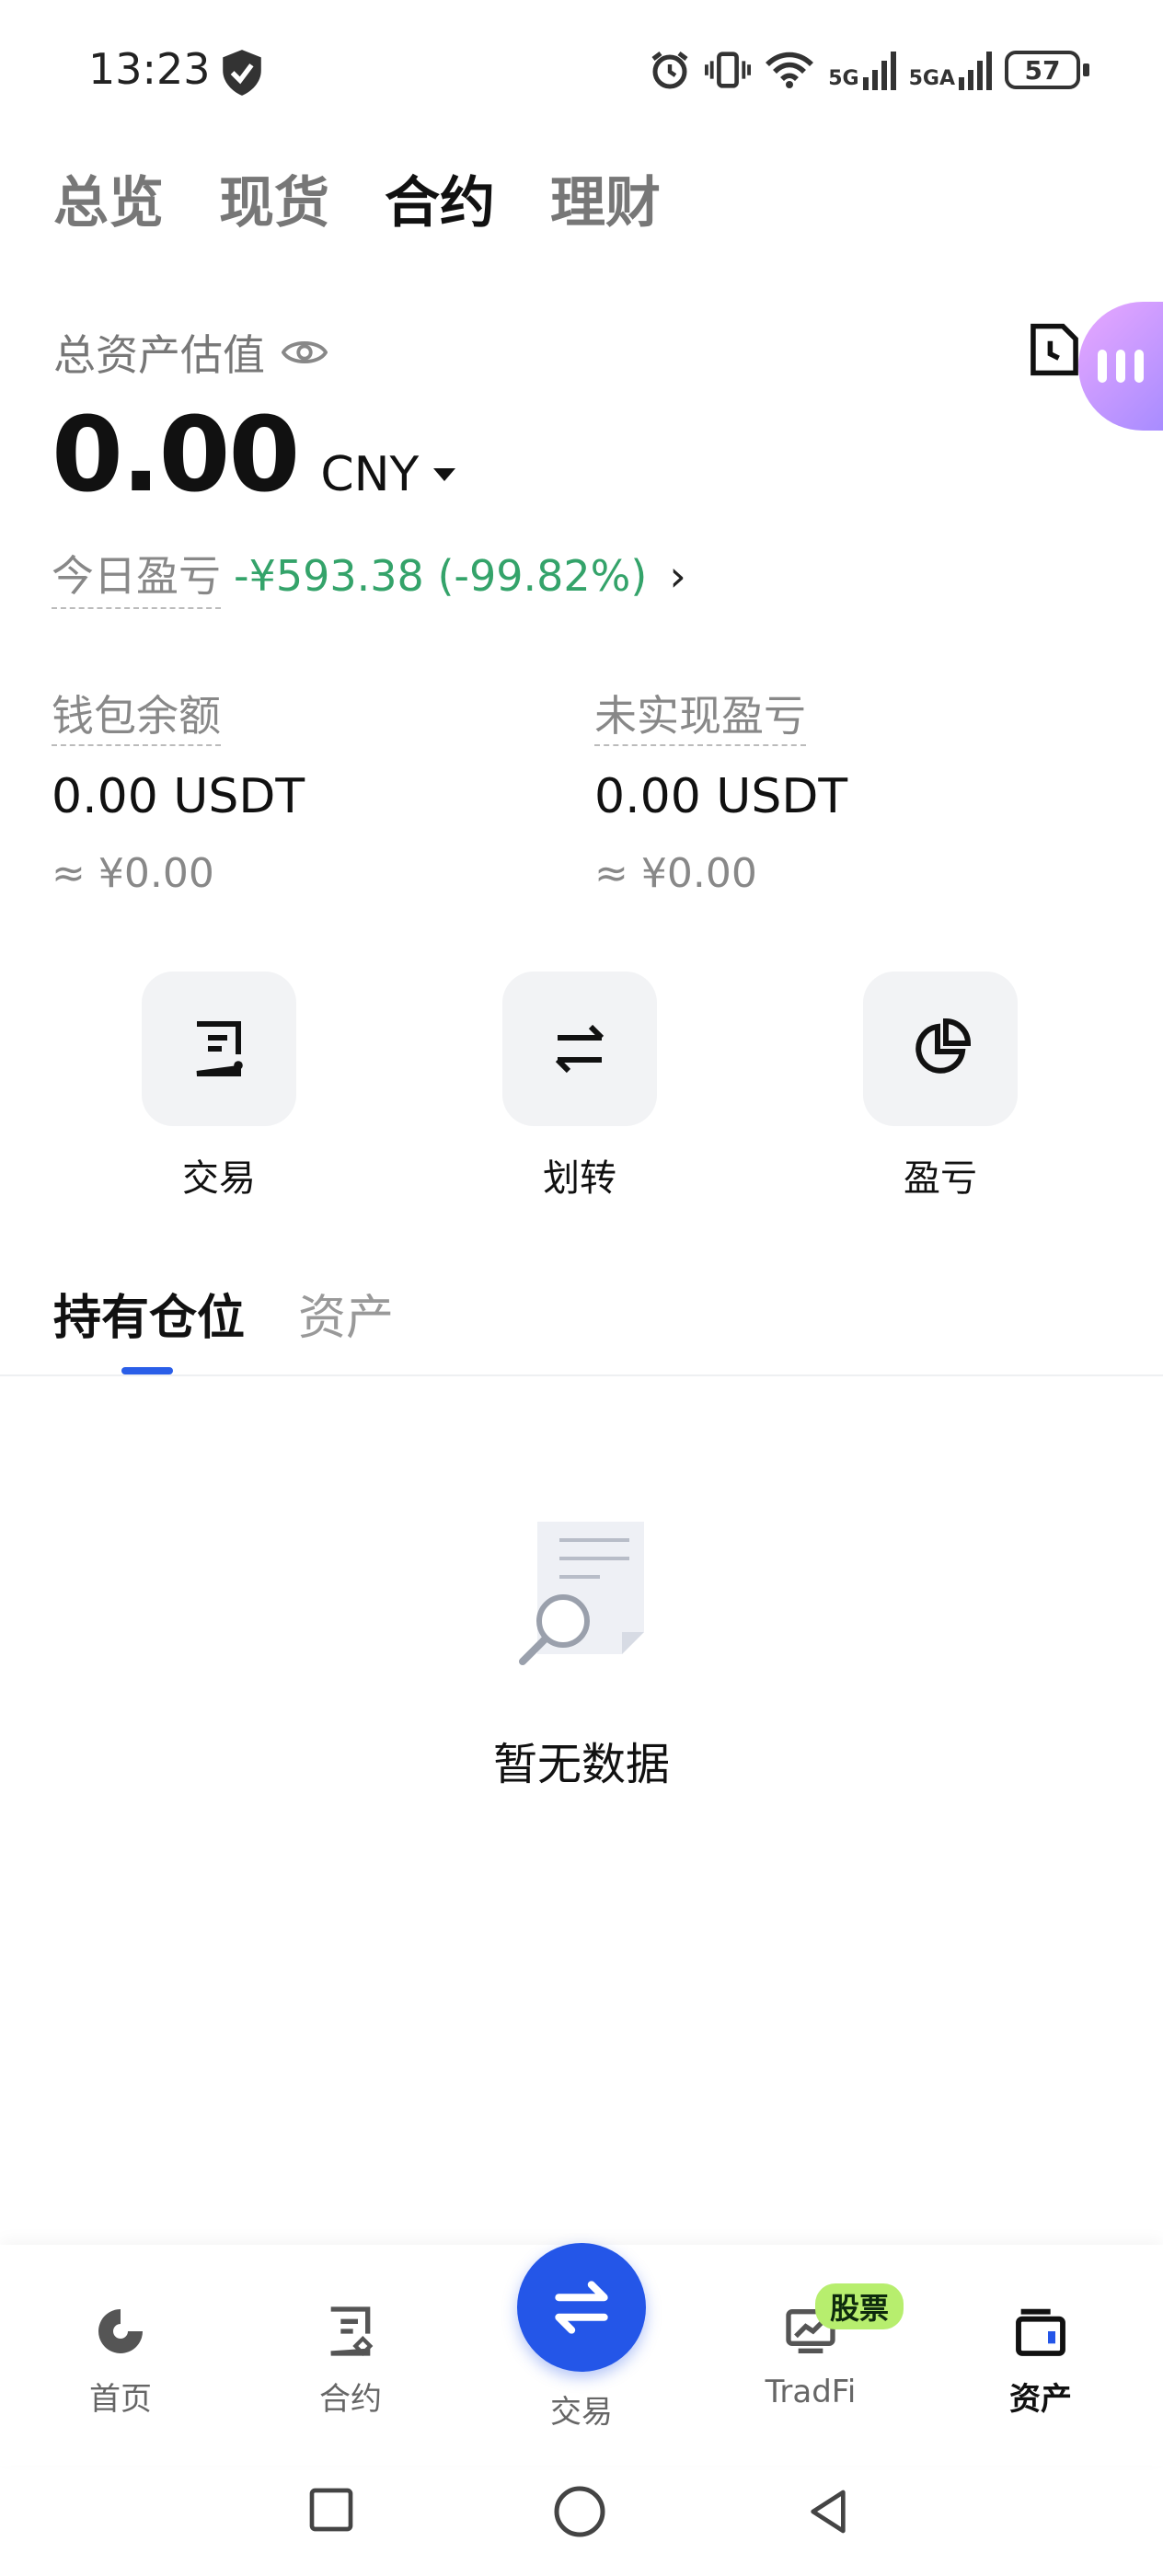 The image size is (1163, 2576). What do you see at coordinates (811, 2392) in the screenshot?
I see `nav-label-tradfi: TradFi` at bounding box center [811, 2392].